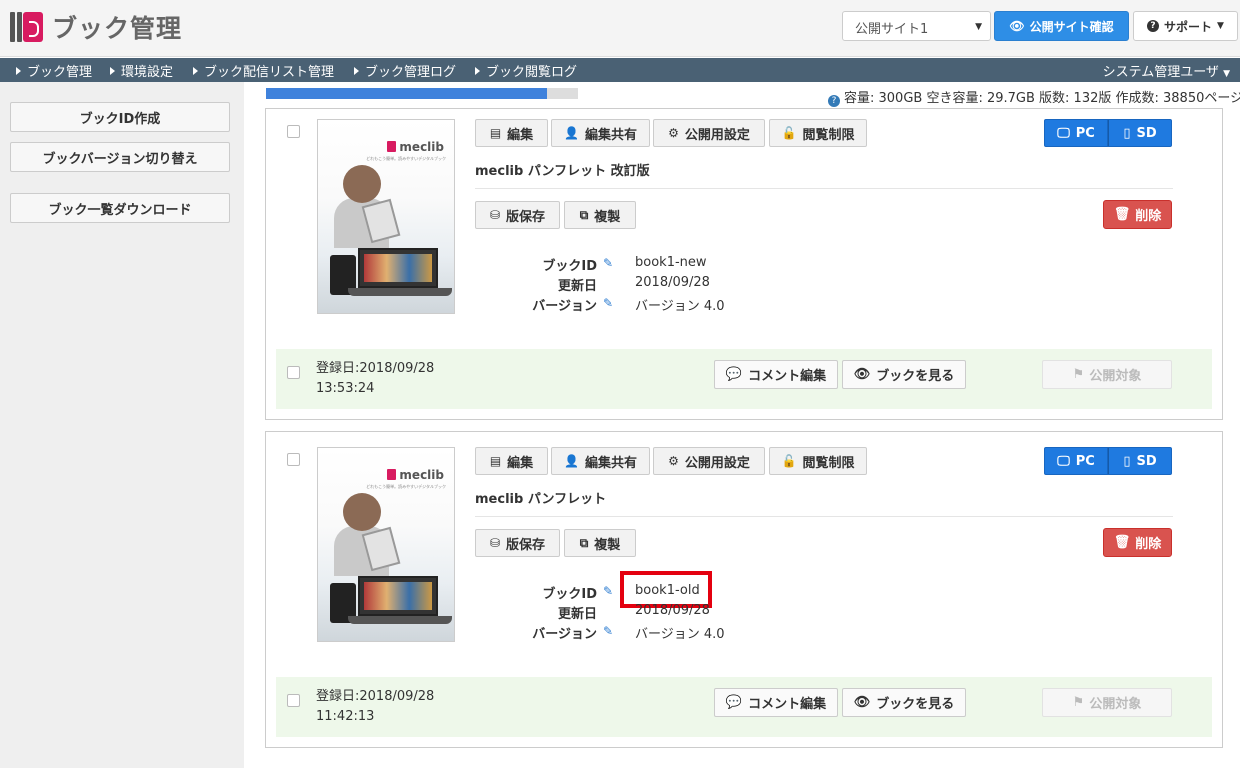 The height and width of the screenshot is (768, 1240). Describe the element at coordinates (892, 29) in the screenshot. I see `site-select-value: 公開サイト1` at that location.